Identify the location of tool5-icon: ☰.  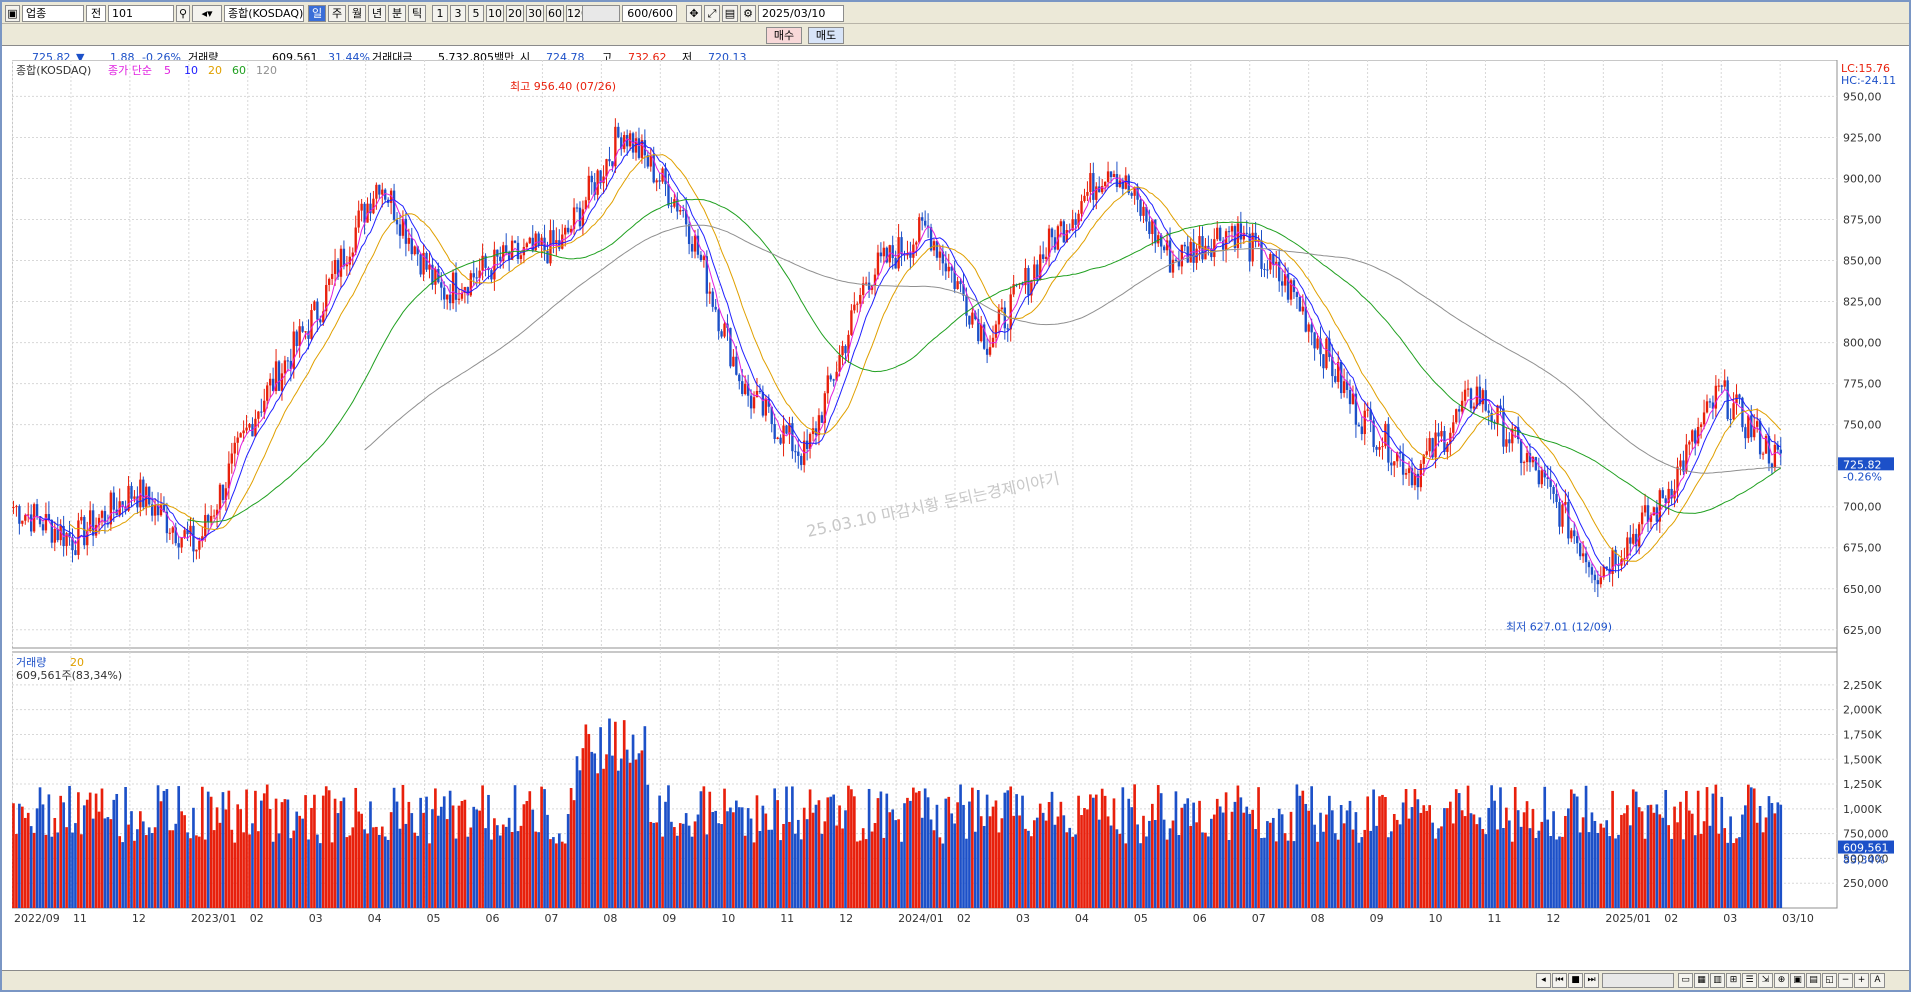
(1749, 980).